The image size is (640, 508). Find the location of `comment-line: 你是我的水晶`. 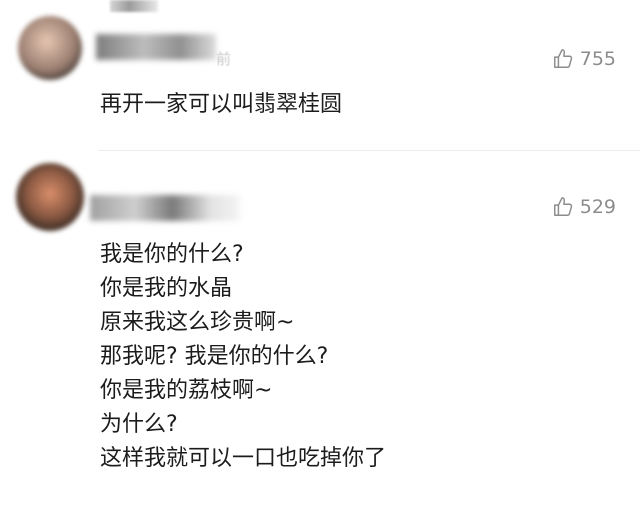

comment-line: 你是我的水晶 is located at coordinates (166, 288).